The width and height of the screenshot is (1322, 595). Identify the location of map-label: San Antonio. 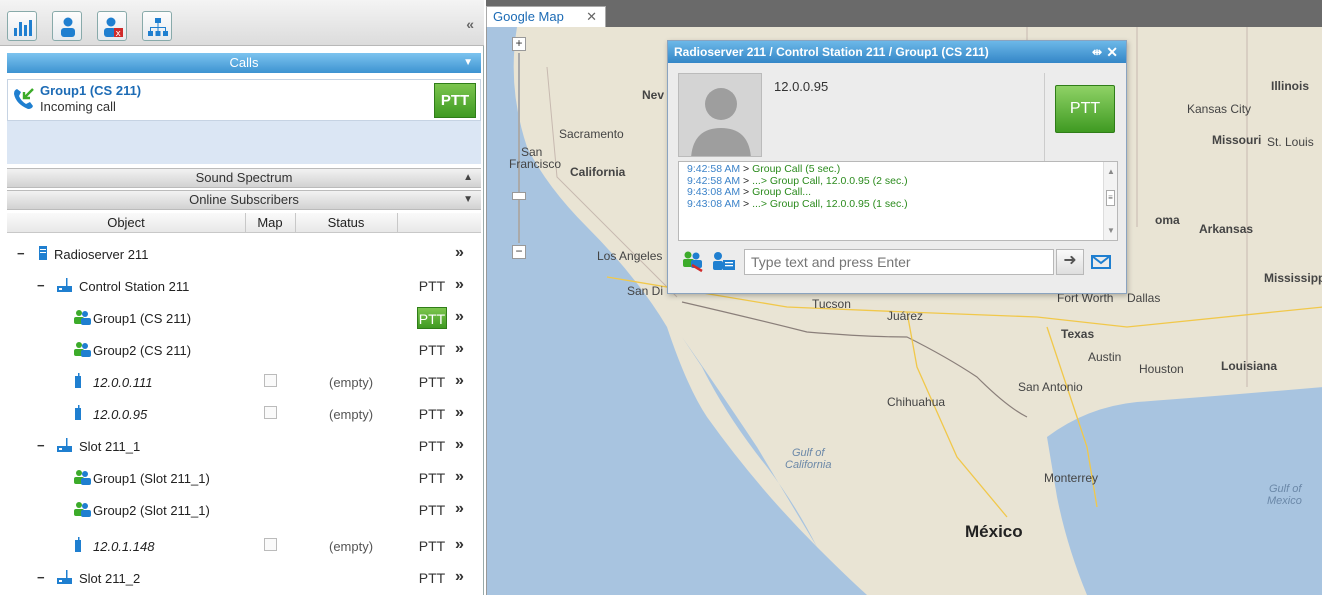
(1050, 387).